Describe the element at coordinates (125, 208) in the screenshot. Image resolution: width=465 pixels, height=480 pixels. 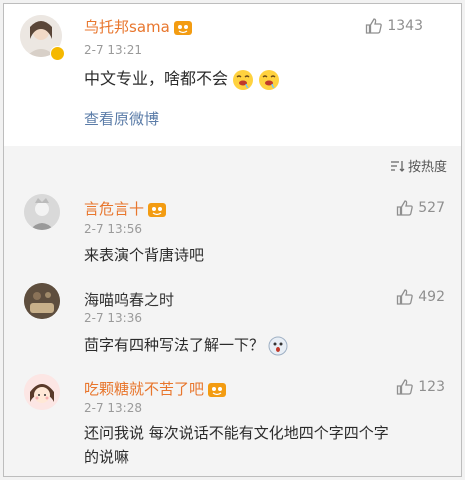
I see `username: 言危言十` at that location.